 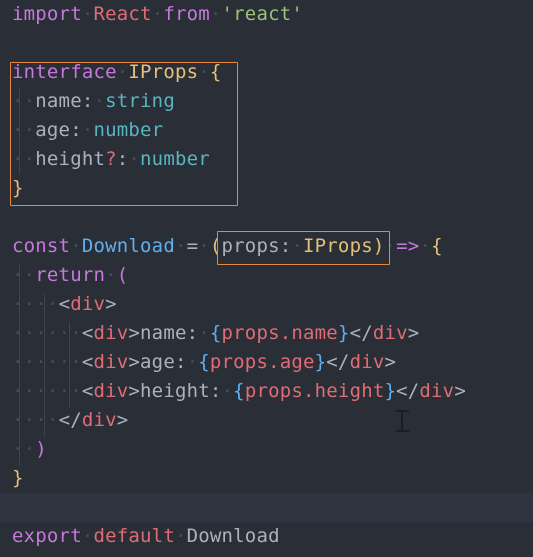 I want to click on code-line-9: const·Download·=·(props:·IProps)·=>·{, so click(x=266, y=246).